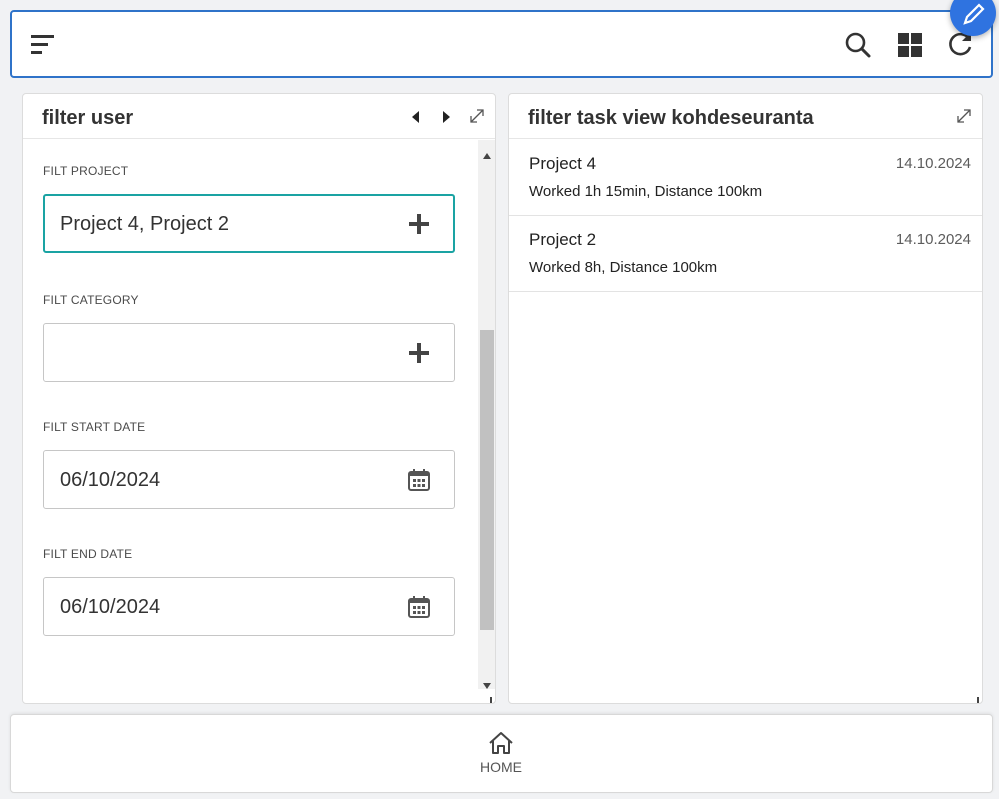  I want to click on scroll-down-arrow-icon, so click(487, 683).